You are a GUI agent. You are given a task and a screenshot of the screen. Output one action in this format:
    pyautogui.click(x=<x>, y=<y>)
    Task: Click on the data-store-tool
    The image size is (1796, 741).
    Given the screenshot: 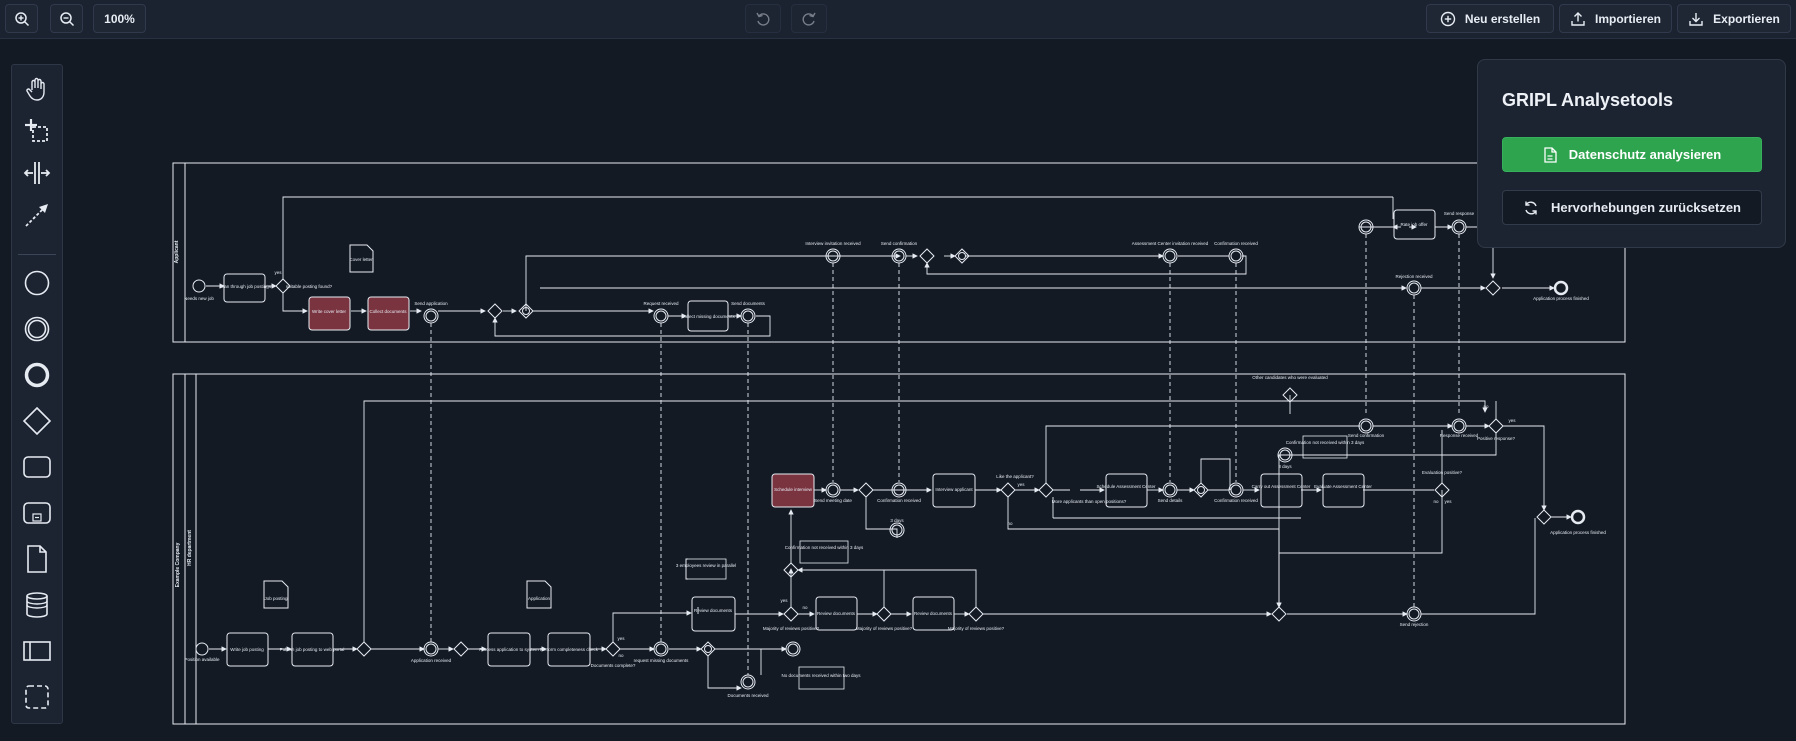 What is the action you would take?
    pyautogui.click(x=37, y=605)
    